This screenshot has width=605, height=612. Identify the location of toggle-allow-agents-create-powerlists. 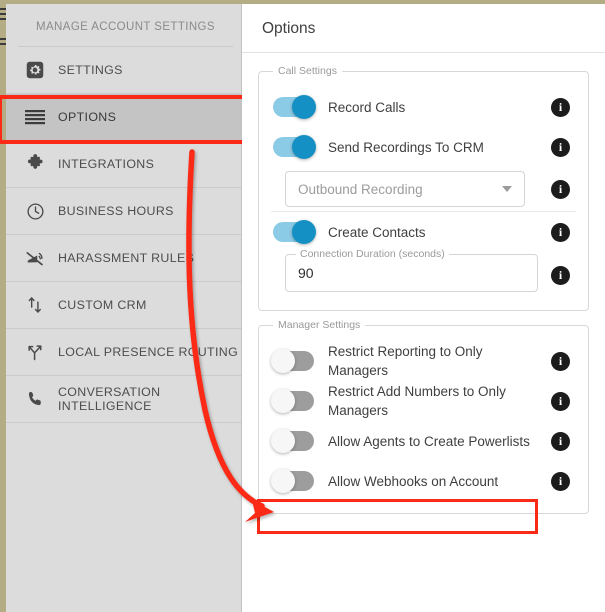
(292, 441).